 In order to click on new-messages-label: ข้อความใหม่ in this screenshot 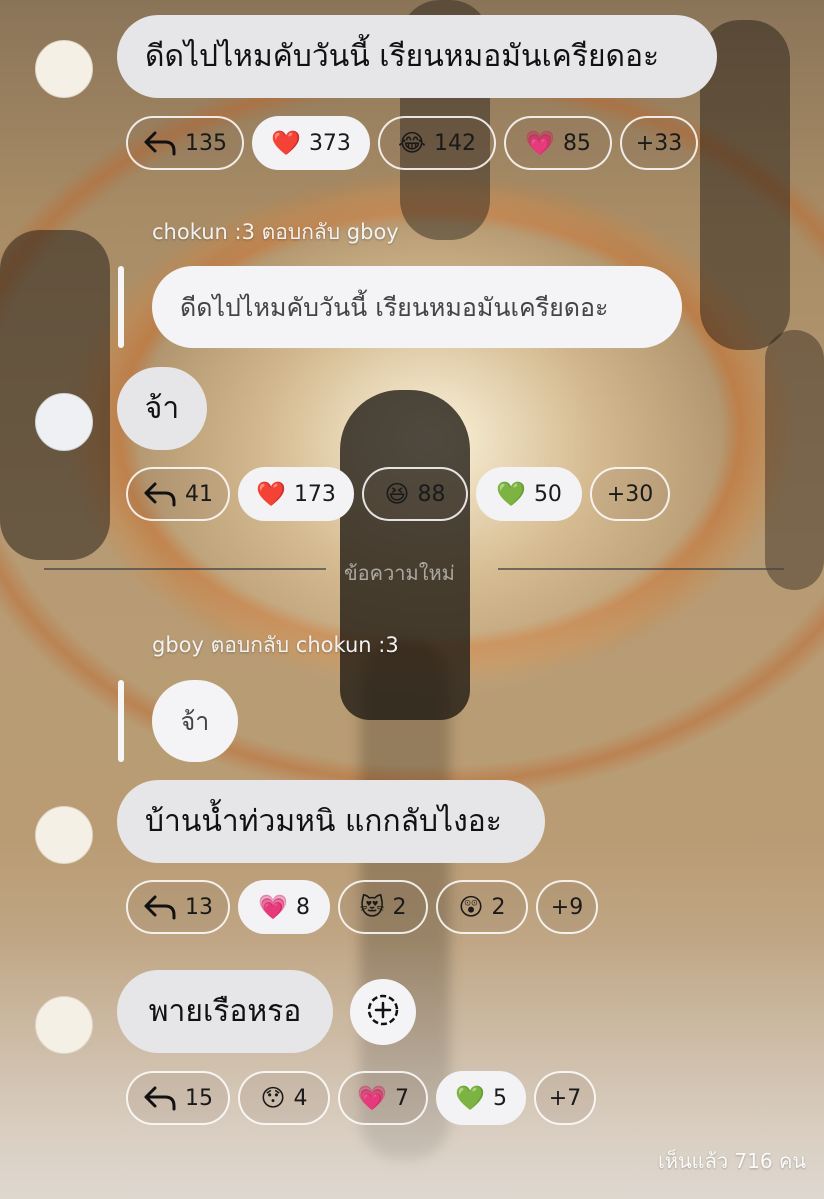, I will do `click(399, 573)`.